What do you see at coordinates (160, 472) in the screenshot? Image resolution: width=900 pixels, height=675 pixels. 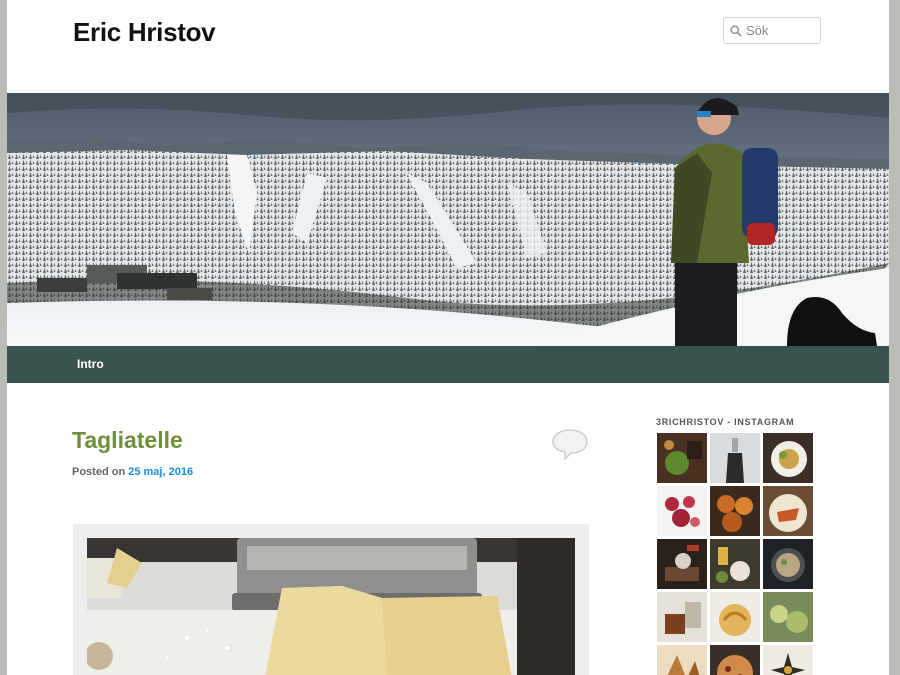 I see `post-date-link: 25 maj, 2016` at bounding box center [160, 472].